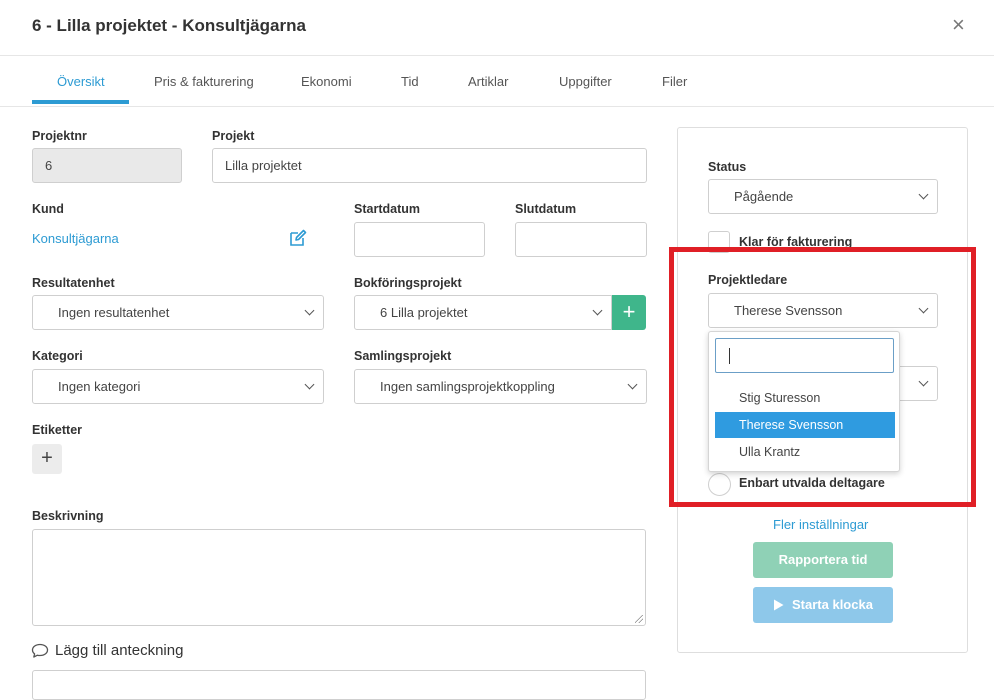  What do you see at coordinates (424, 312) in the screenshot?
I see `bokforing-value: 6 Lilla projektet` at bounding box center [424, 312].